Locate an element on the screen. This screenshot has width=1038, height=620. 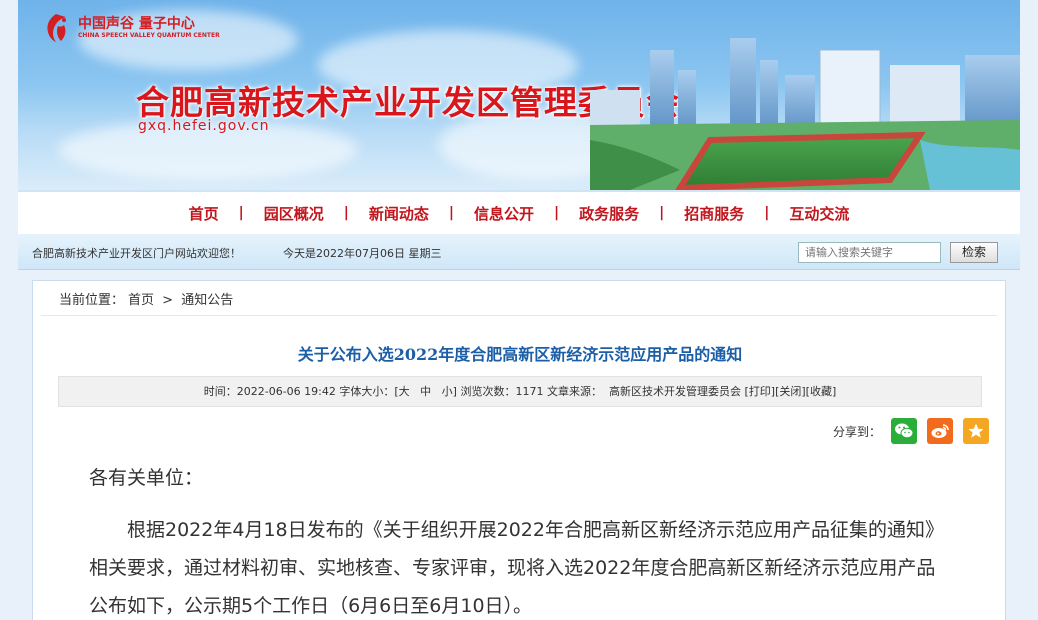
site-domain: gxq.hefei.gov.cn is located at coordinates (204, 126).